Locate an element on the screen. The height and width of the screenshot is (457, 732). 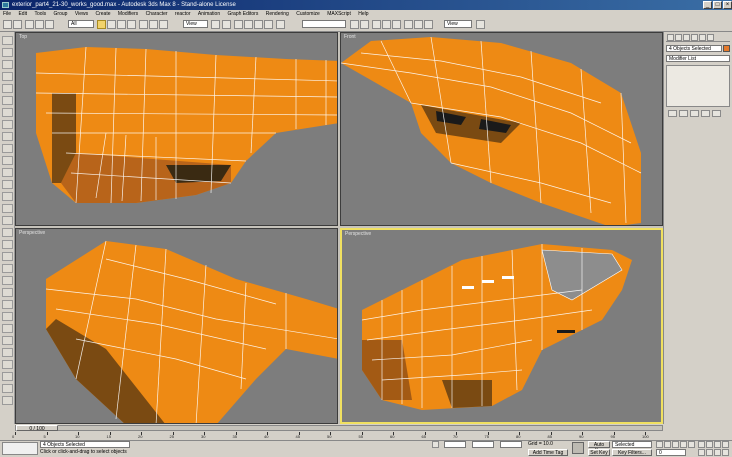
angle-snap-icon is located at coordinates (248, 24).